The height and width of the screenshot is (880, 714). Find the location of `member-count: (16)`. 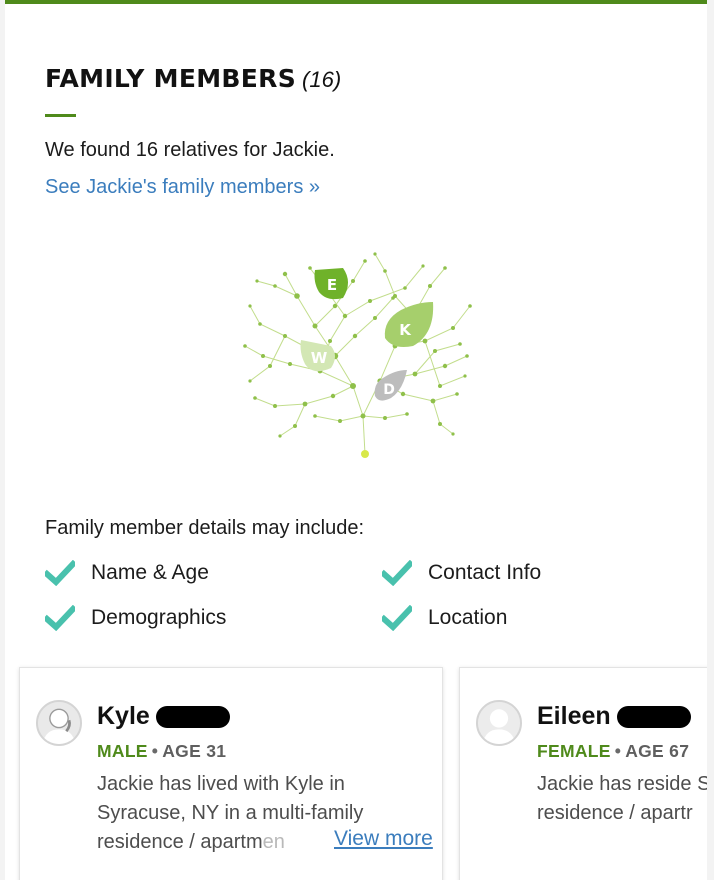

member-count: (16) is located at coordinates (322, 79).